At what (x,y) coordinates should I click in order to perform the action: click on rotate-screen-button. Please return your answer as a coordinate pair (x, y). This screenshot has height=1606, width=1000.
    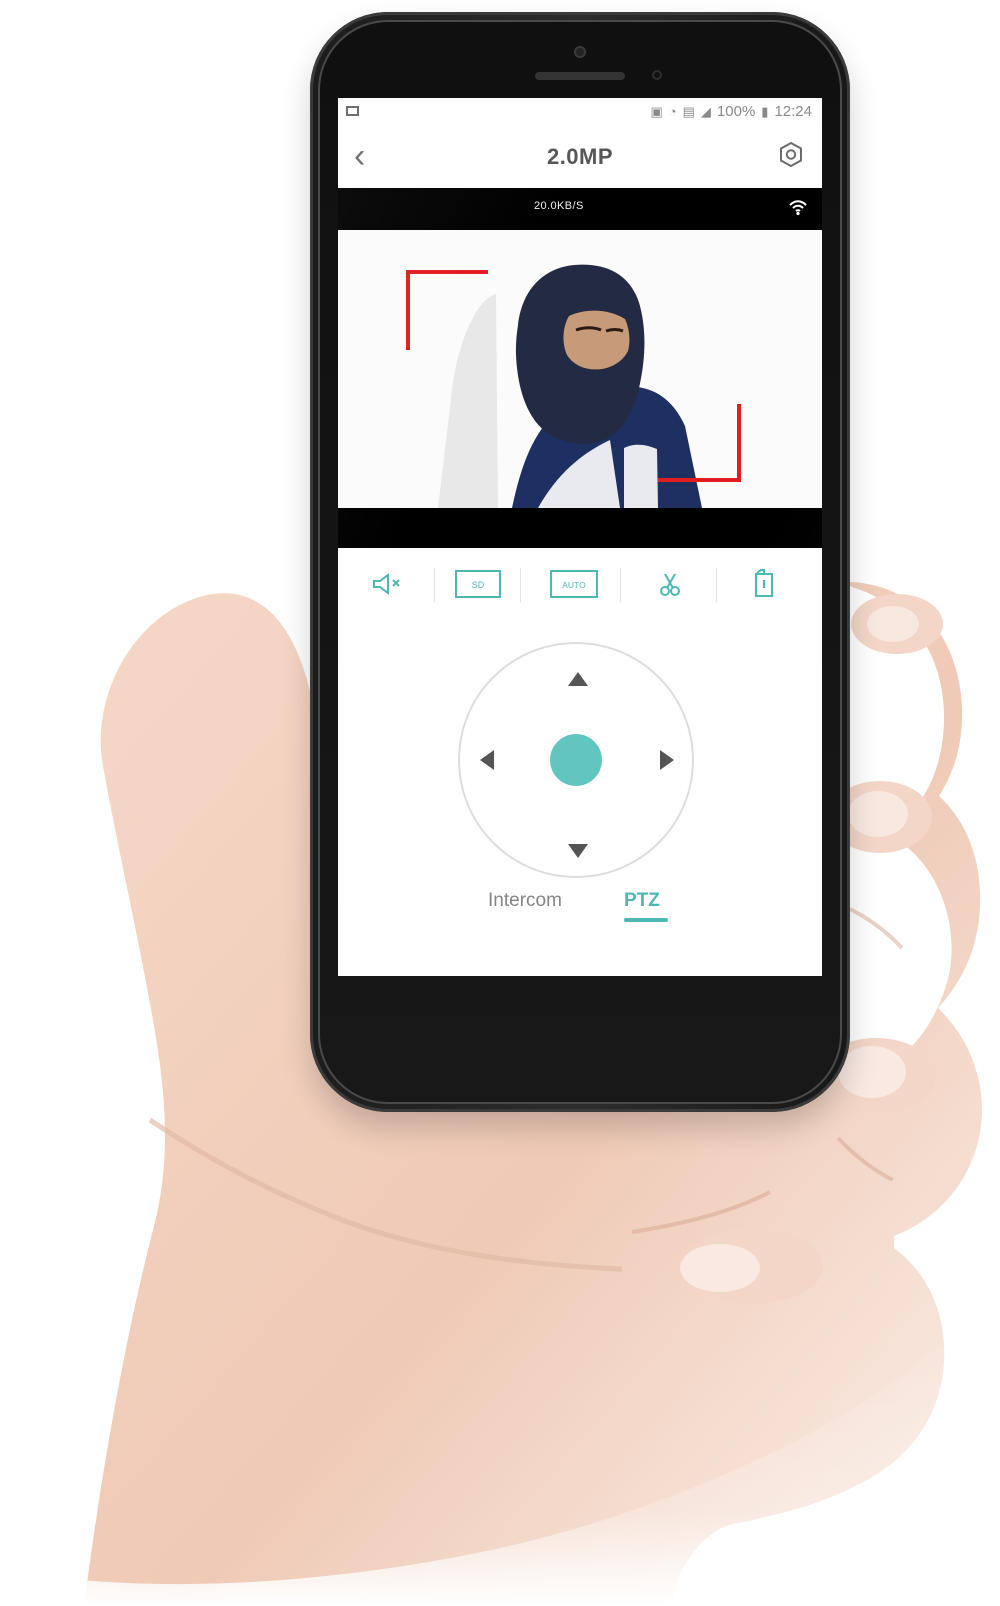
    Looking at the image, I should click on (764, 584).